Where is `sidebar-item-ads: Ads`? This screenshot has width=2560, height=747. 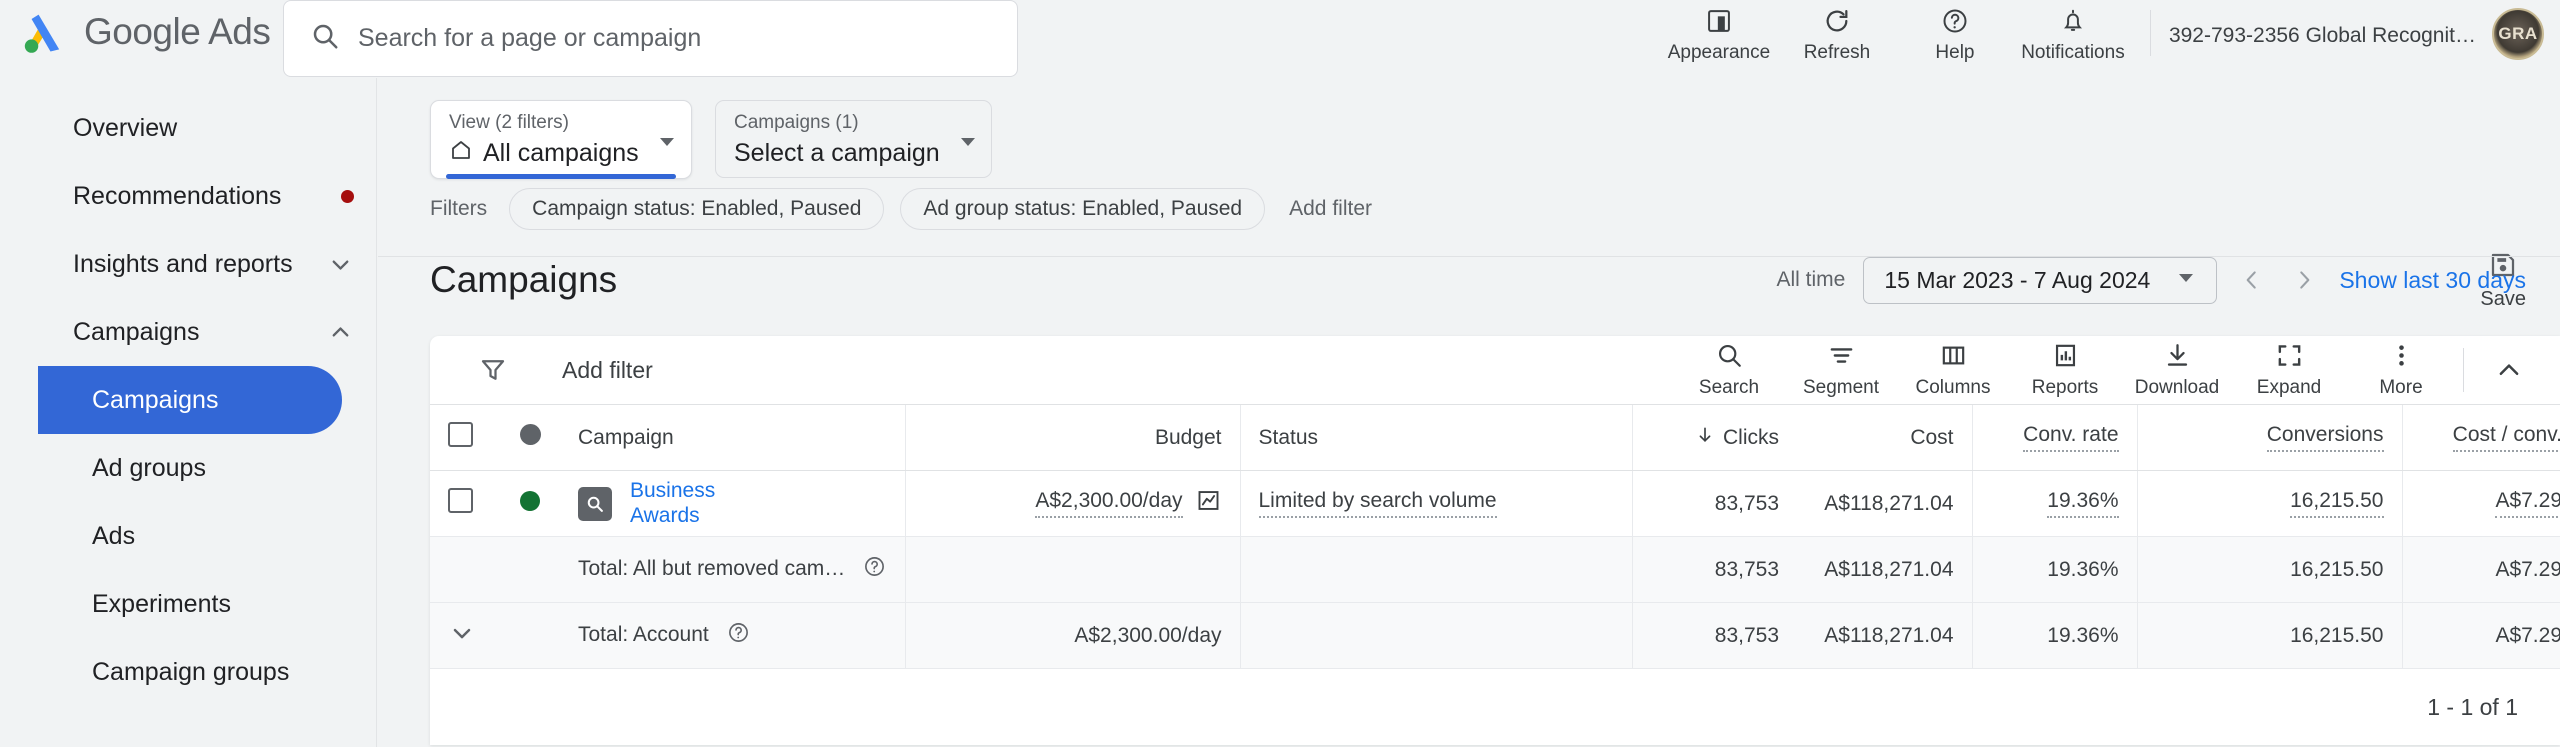 sidebar-item-ads: Ads is located at coordinates (190, 536).